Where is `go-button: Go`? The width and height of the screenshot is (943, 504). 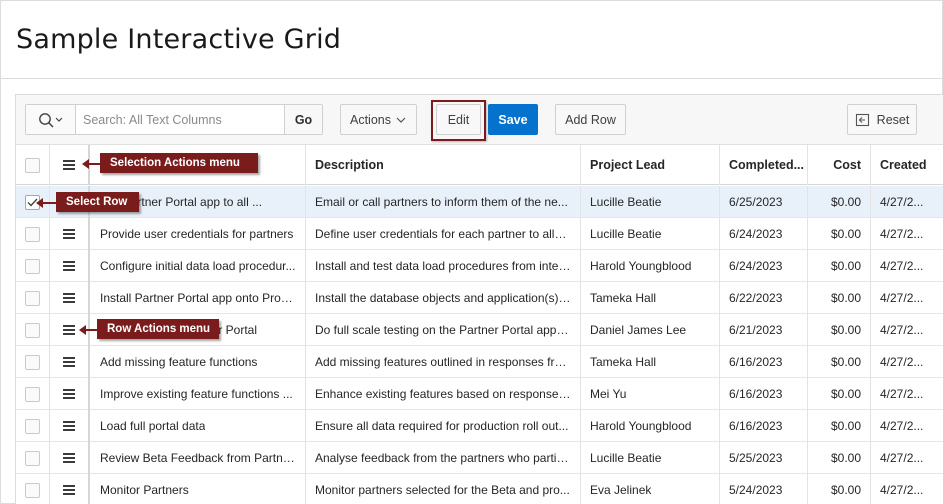 go-button: Go is located at coordinates (303, 119).